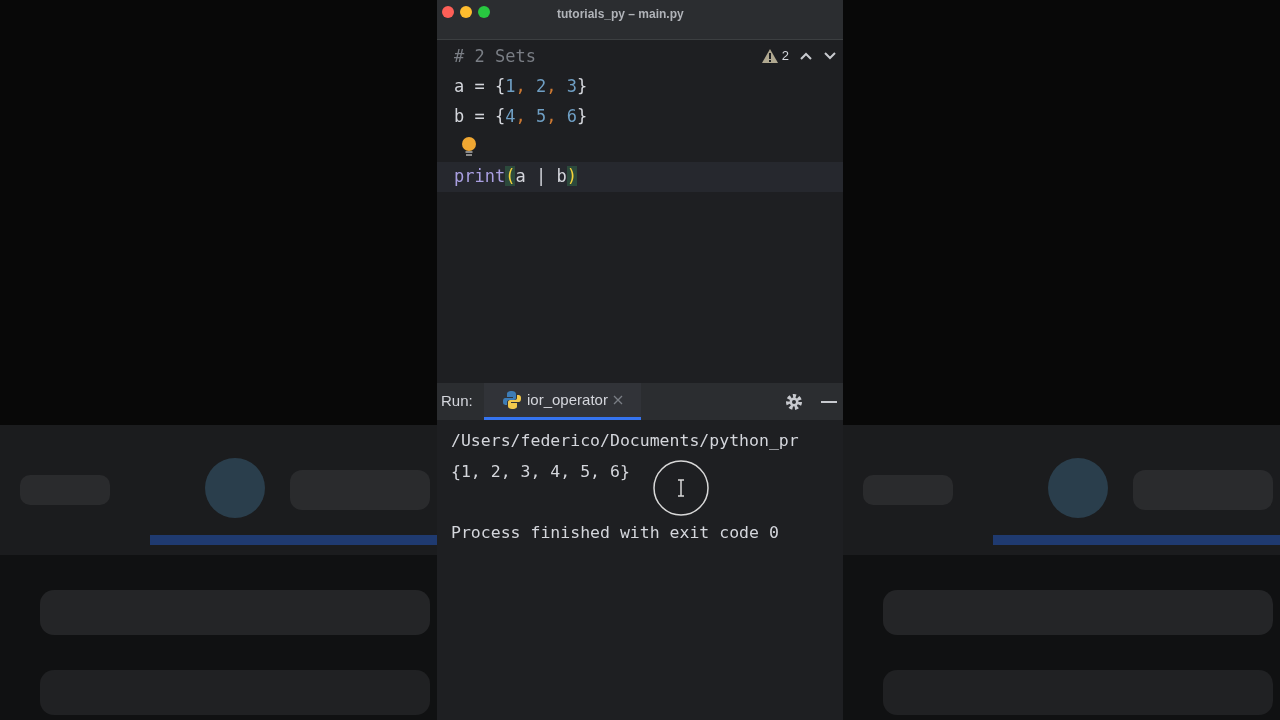 The image size is (1280, 720). What do you see at coordinates (681, 488) in the screenshot?
I see `cursor-icon` at bounding box center [681, 488].